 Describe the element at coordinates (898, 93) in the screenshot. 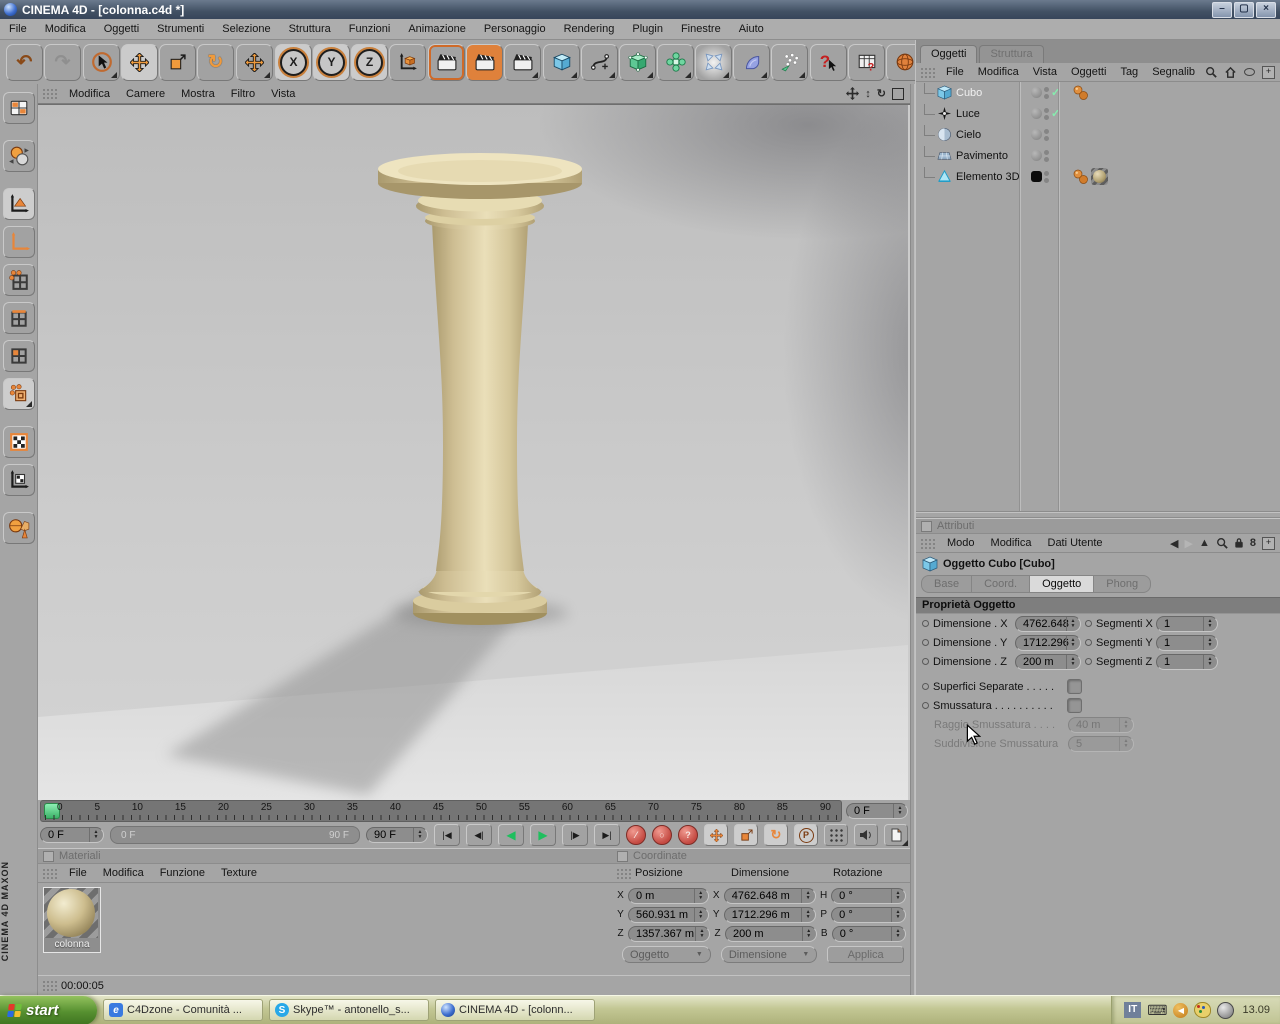

I see `maximize-view-icon` at that location.